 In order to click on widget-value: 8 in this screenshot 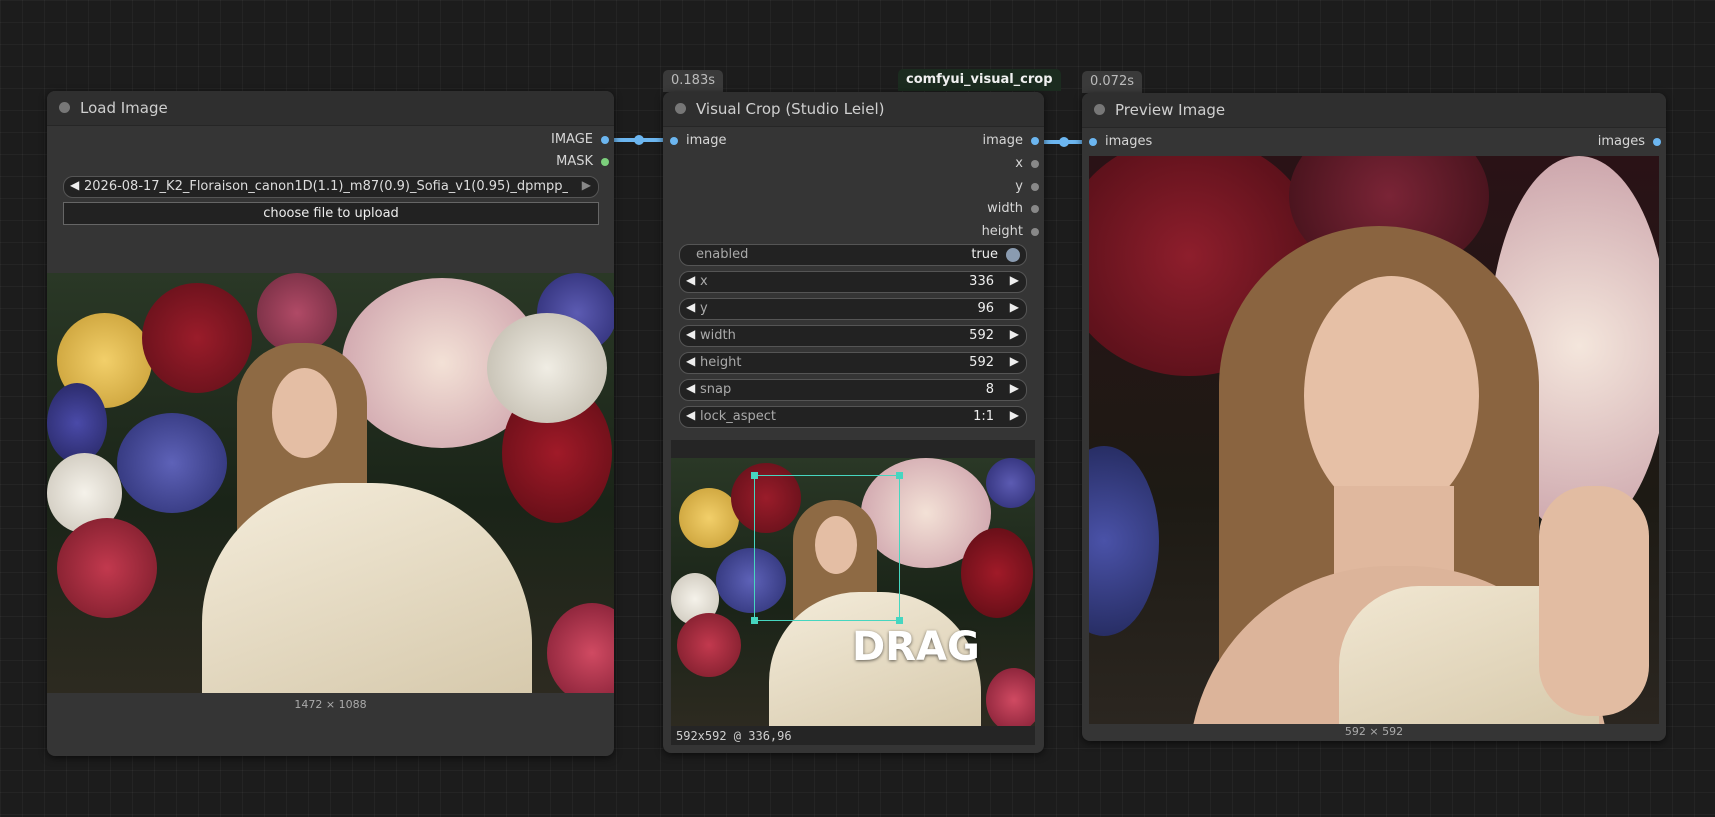, I will do `click(989, 389)`.